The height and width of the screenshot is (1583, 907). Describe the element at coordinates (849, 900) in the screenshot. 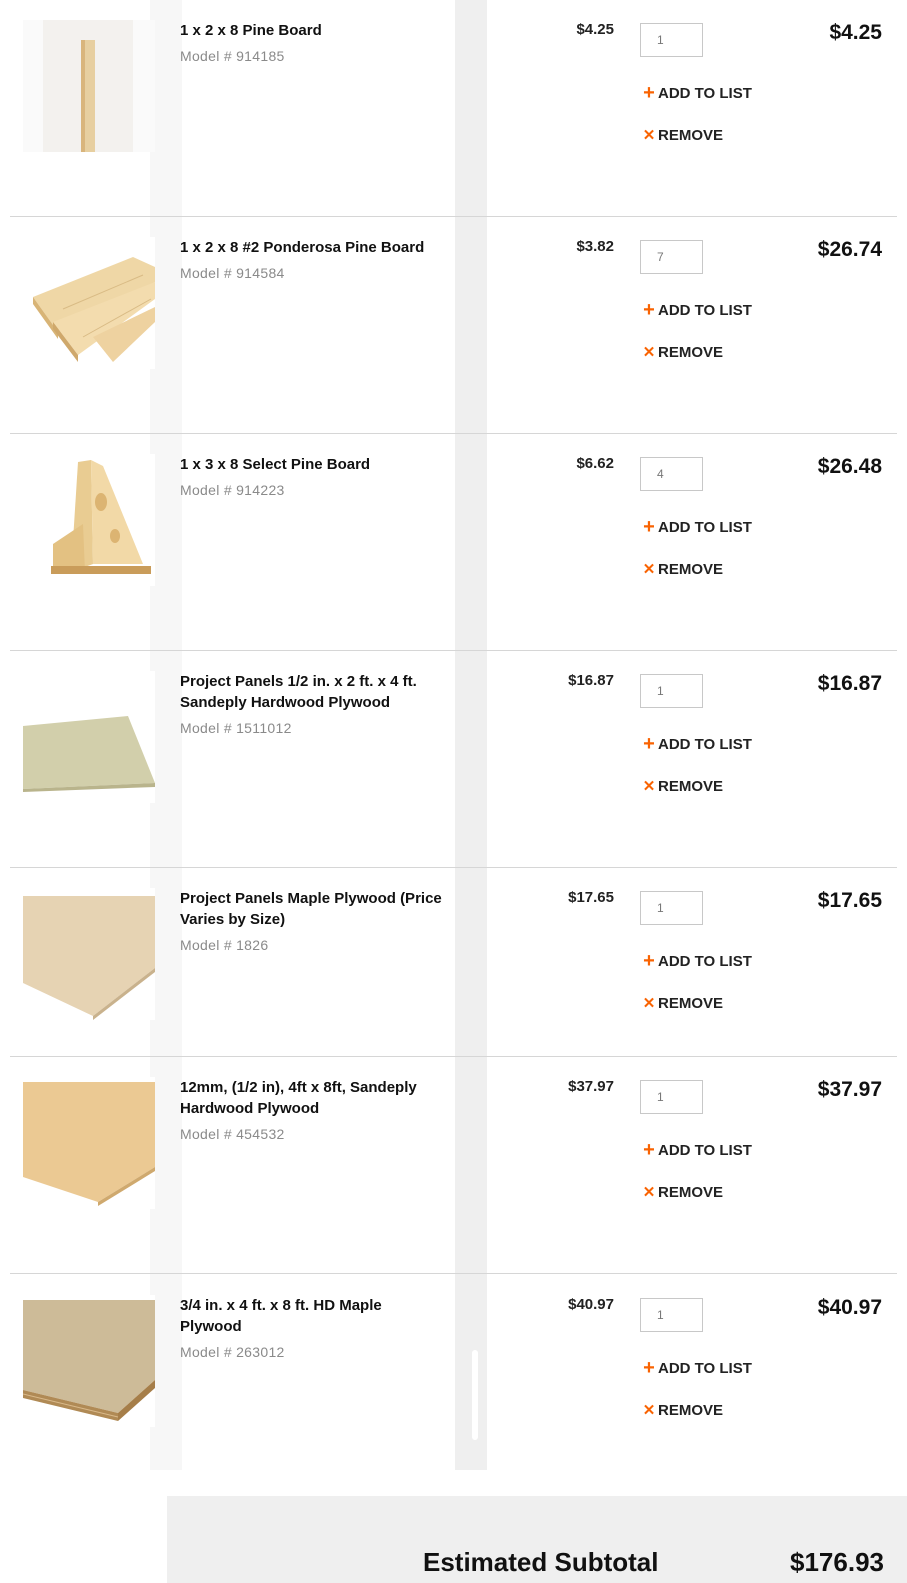

I see `line-total: $17.65` at that location.